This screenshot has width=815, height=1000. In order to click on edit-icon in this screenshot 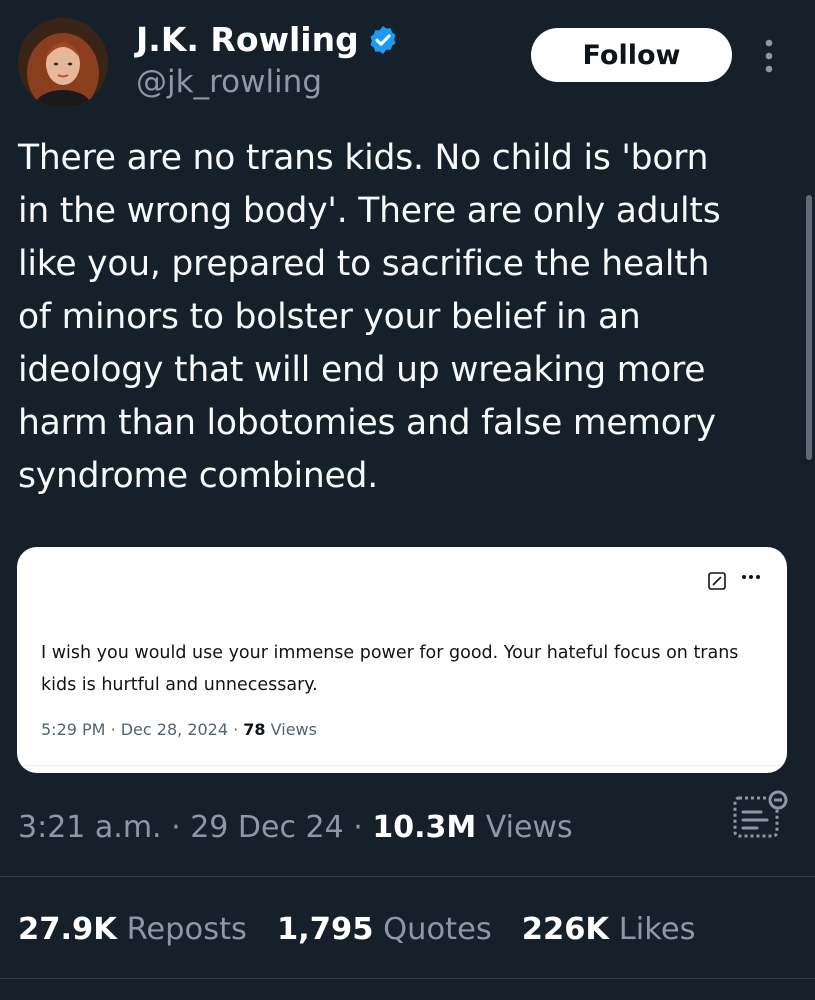, I will do `click(717, 581)`.